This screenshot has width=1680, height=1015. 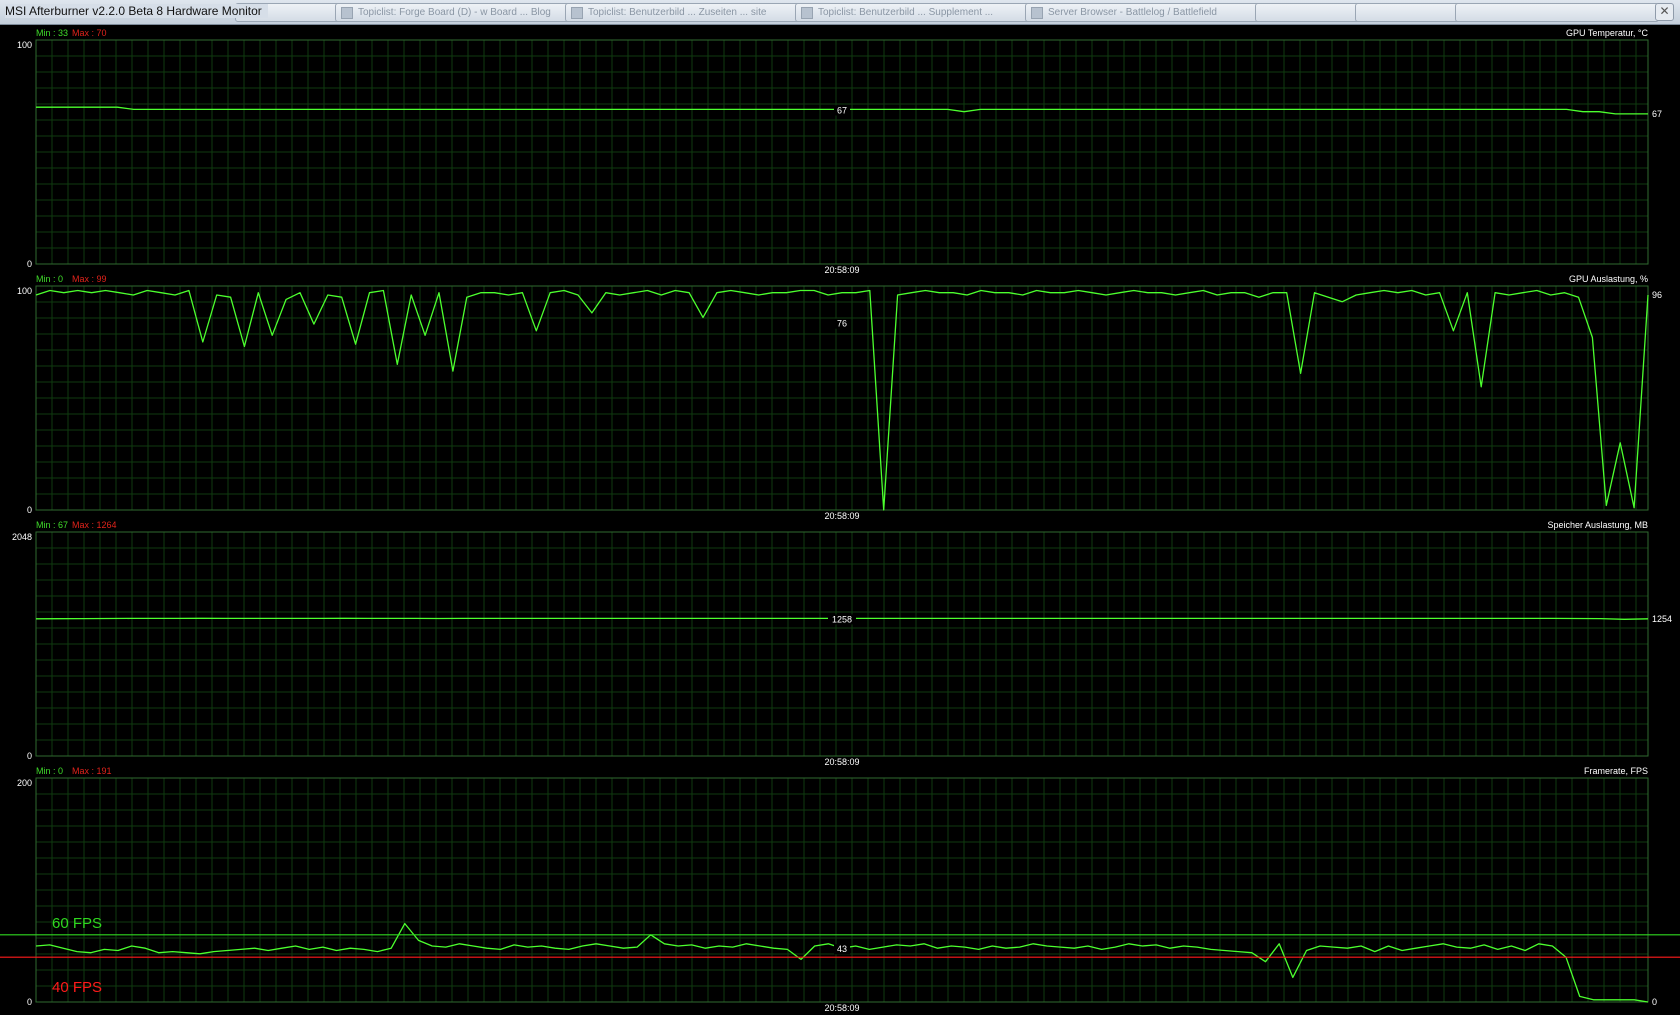 I want to click on fps-60-label: 60 FPS, so click(x=77, y=923).